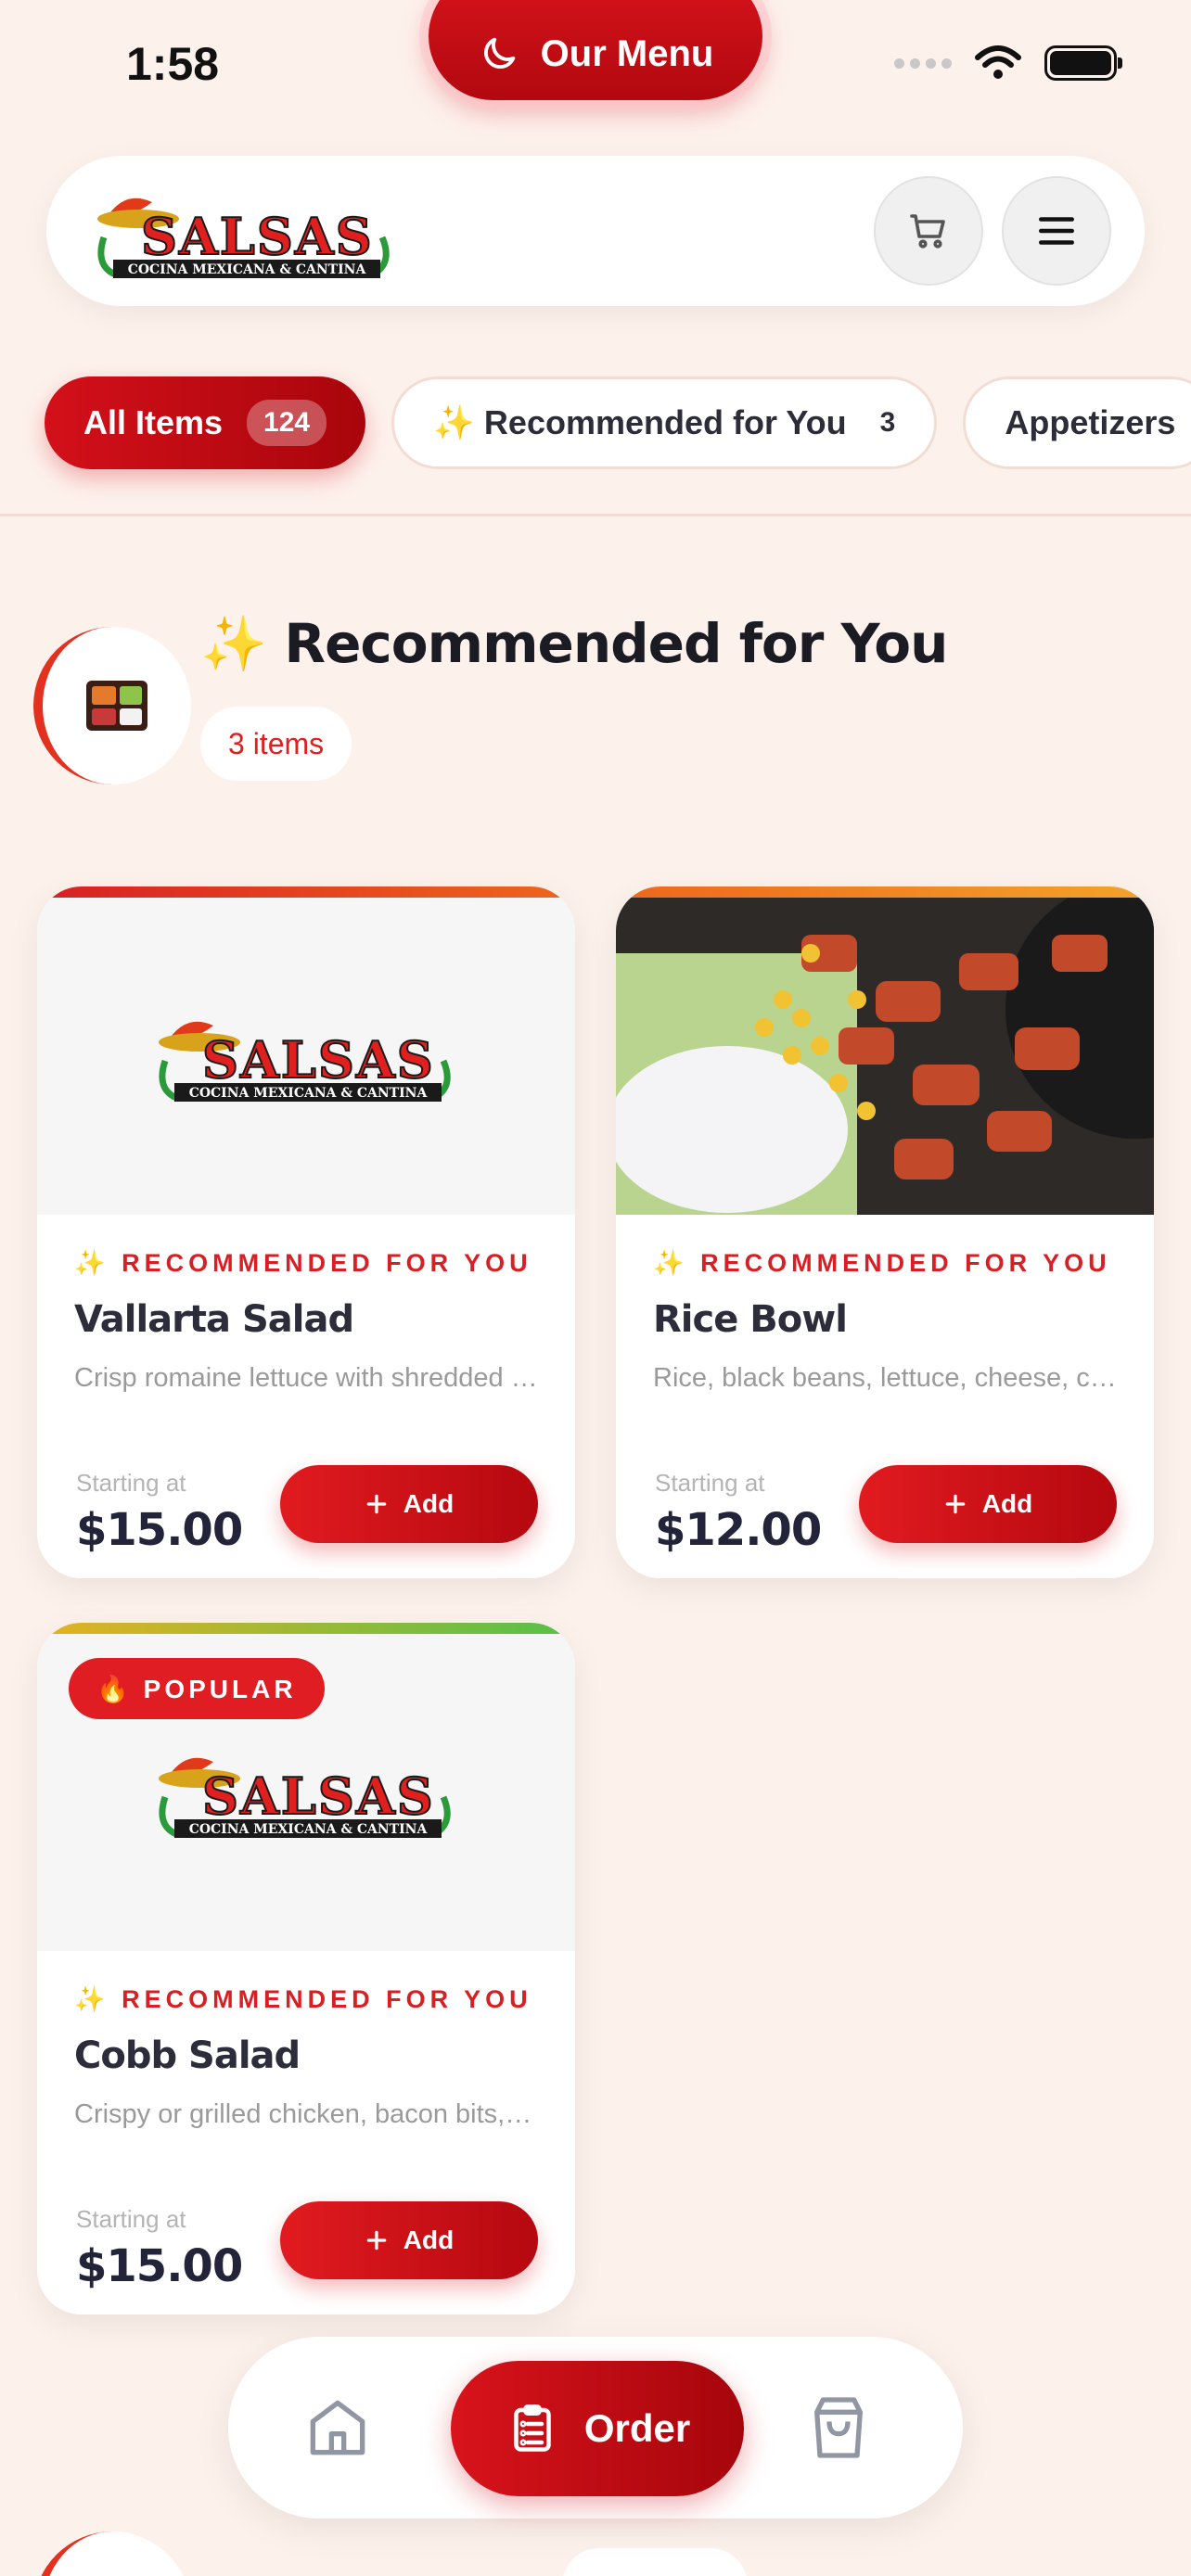 This screenshot has height=2576, width=1191. Describe the element at coordinates (738, 1530) in the screenshot. I see `card-price: $12.00` at that location.